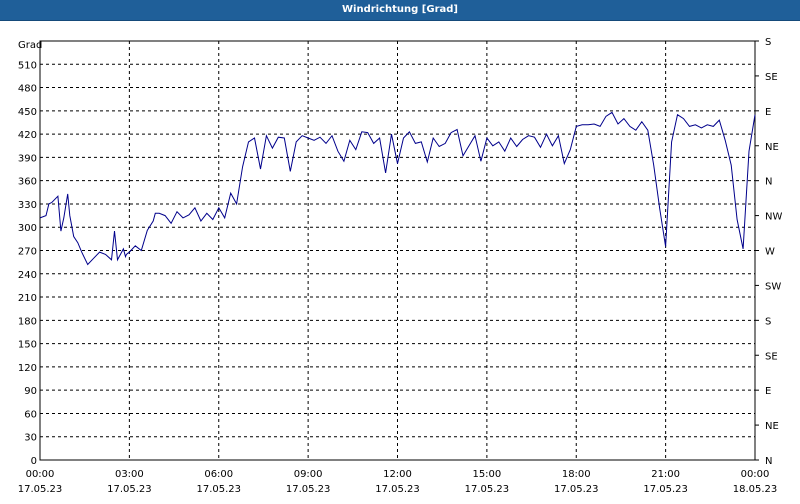 The image size is (800, 504). Describe the element at coordinates (30, 391) in the screenshot. I see `y-tick-label: 90` at that location.